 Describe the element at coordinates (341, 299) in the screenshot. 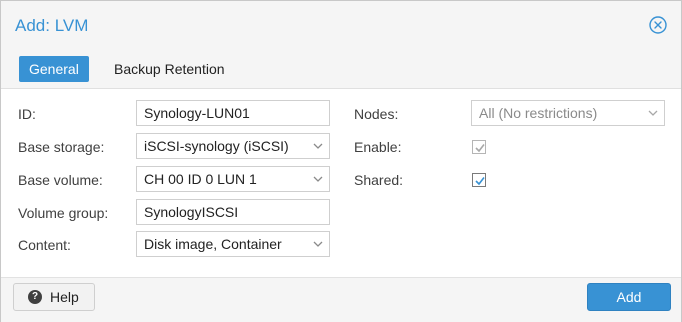

I see `dialog-footer: ? Help Add` at that location.